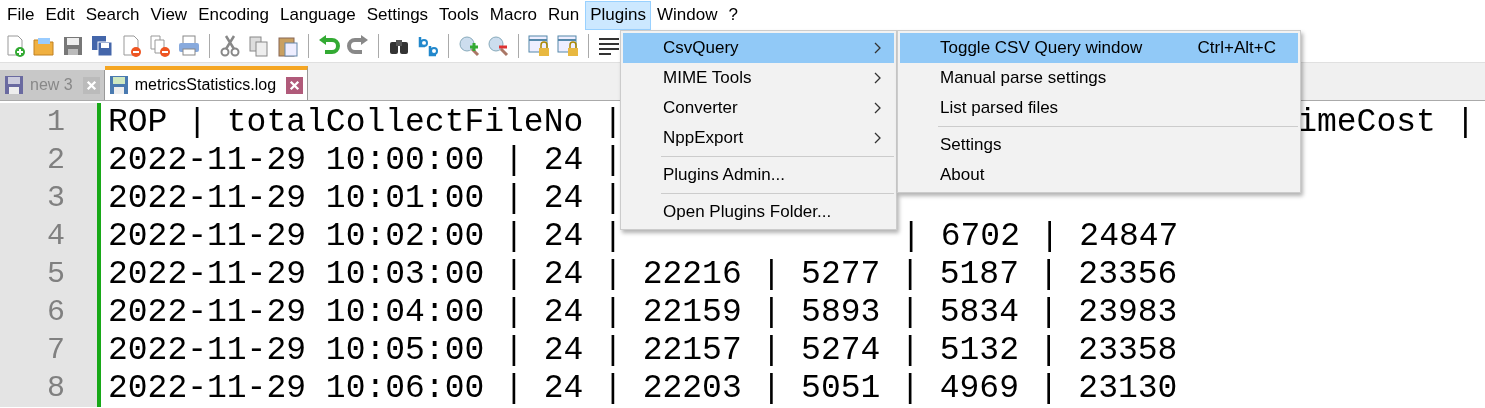 Image resolution: width=1485 pixels, height=408 pixels. Describe the element at coordinates (643, 350) in the screenshot. I see `code-text: 2022-11-29 10:05:00 | 24 | 22157 | 5274 | 5132 | 23358` at that location.